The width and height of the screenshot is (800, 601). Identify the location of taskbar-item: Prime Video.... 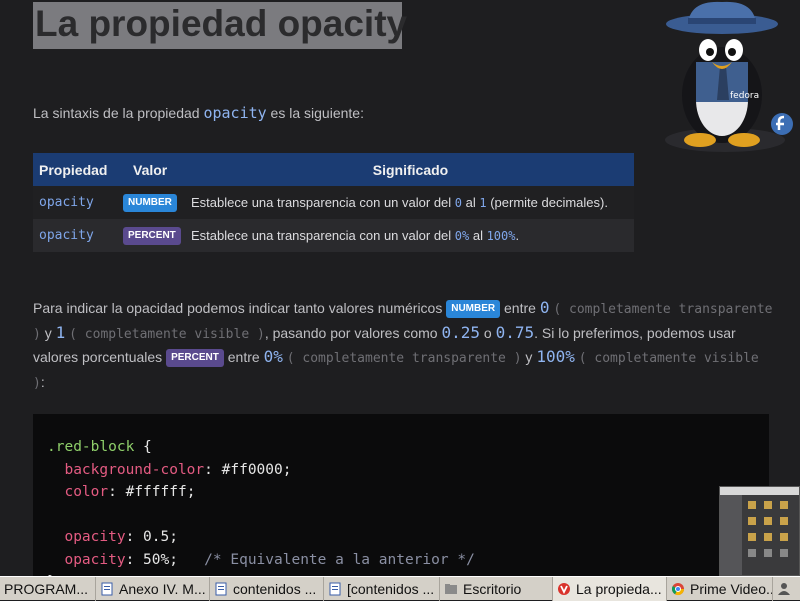
(720, 589).